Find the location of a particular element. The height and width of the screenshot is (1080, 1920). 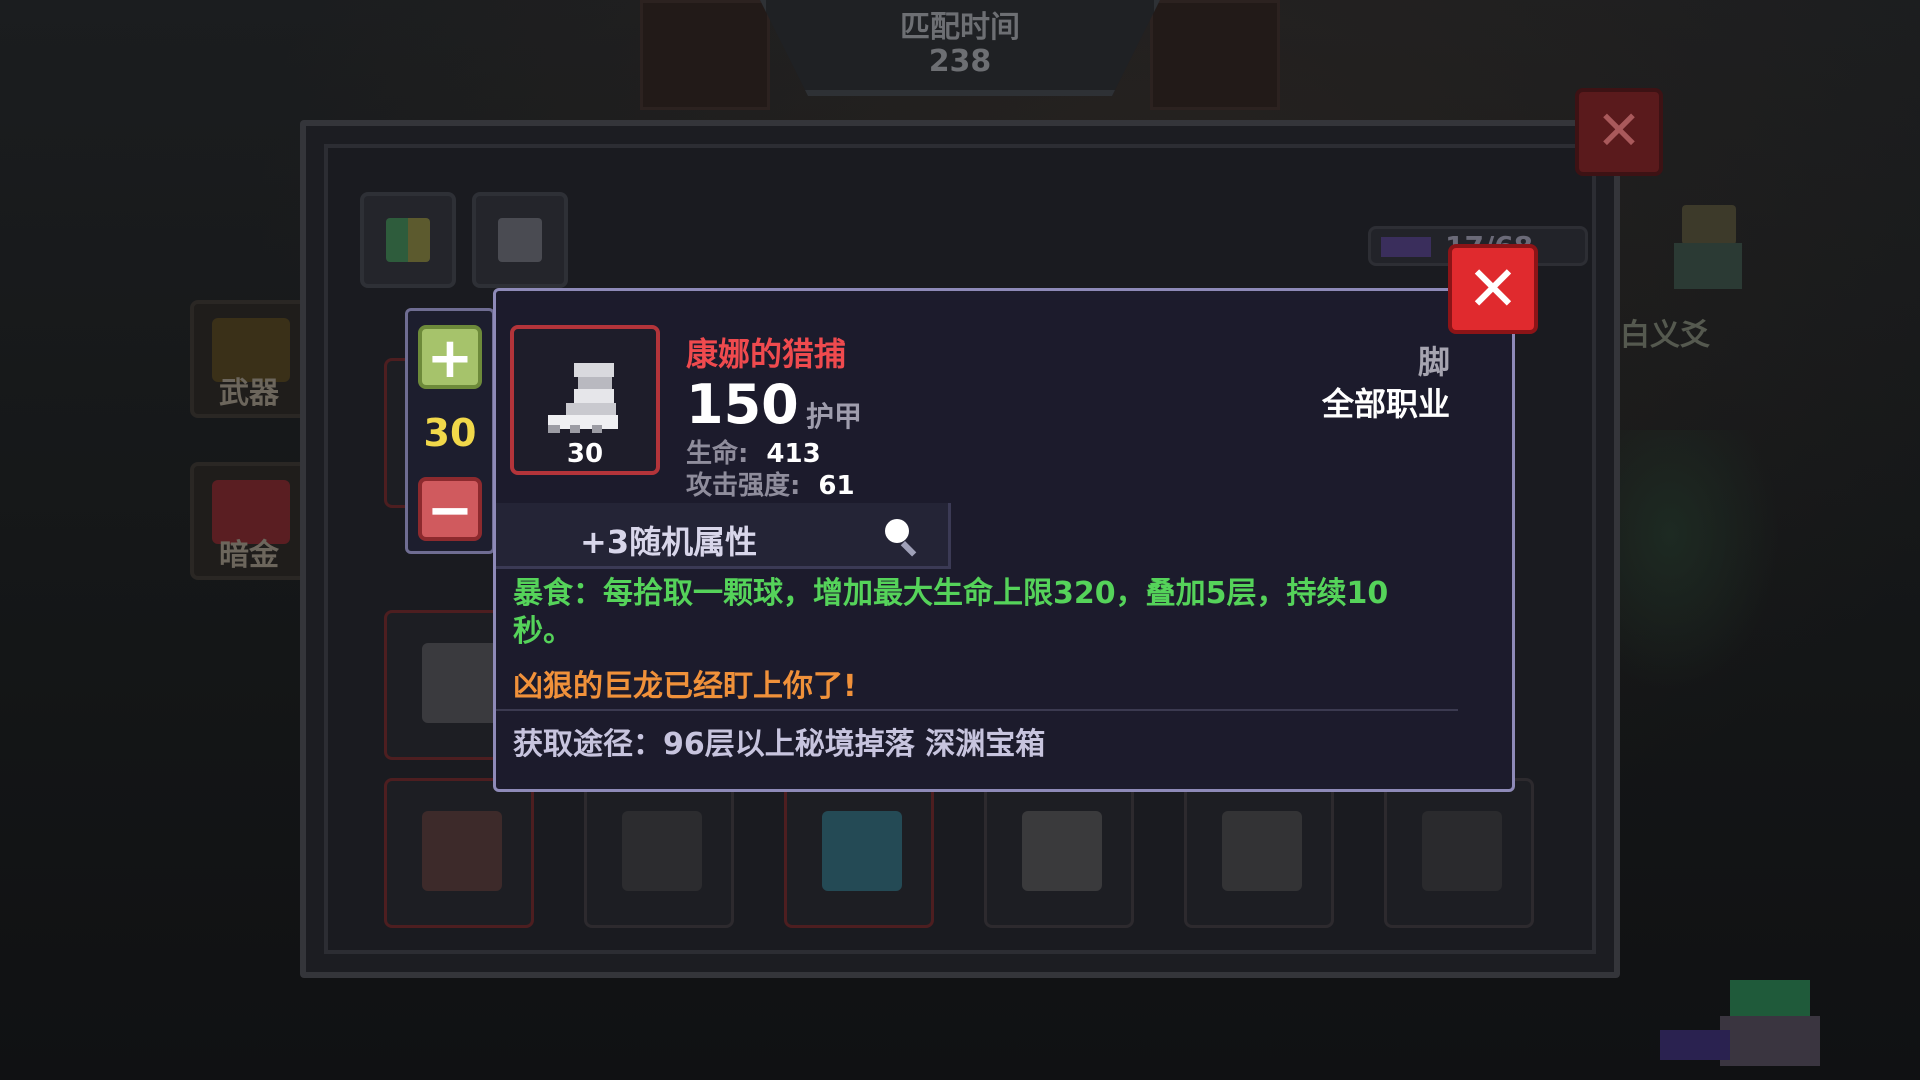

item-tooltip-icon: 30 is located at coordinates (585, 400).